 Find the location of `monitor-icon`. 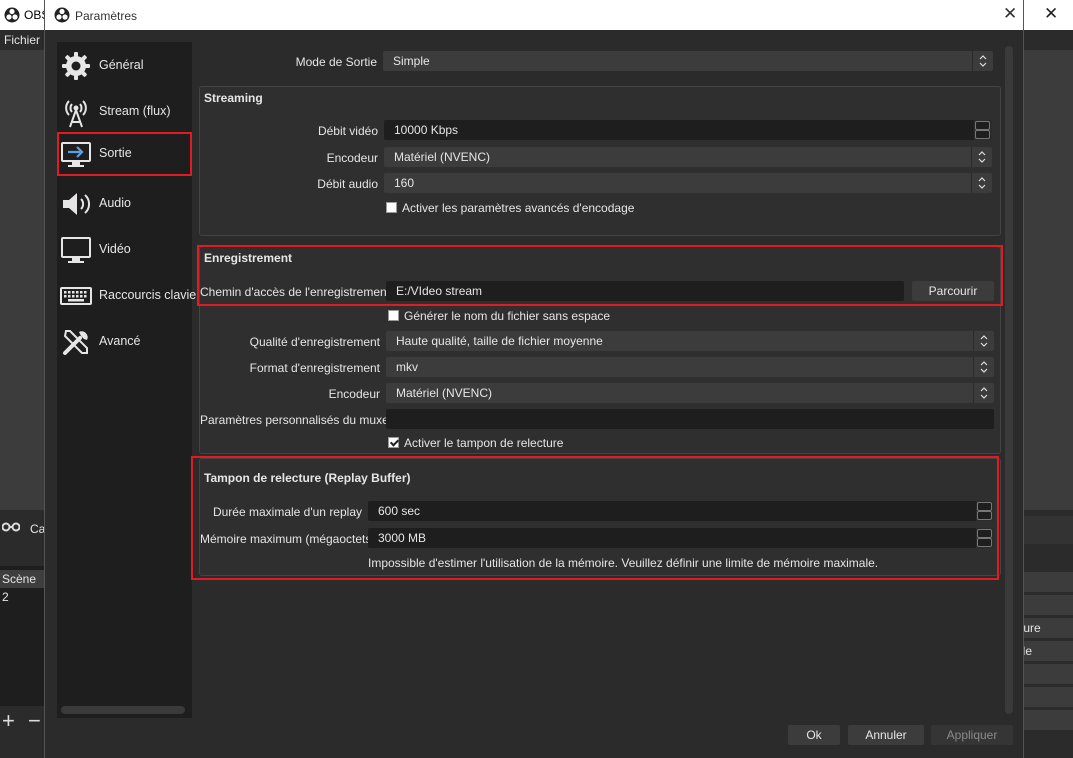

monitor-icon is located at coordinates (76, 250).